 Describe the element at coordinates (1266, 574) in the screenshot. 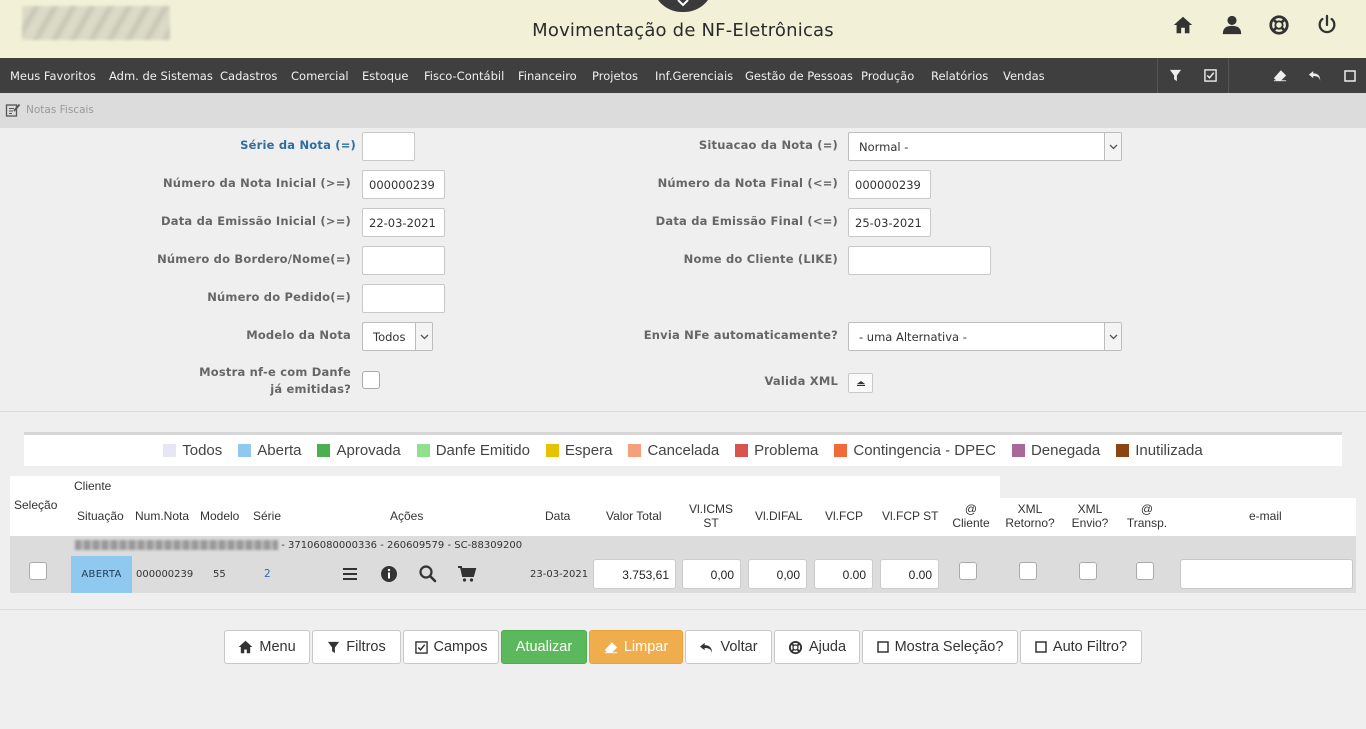

I see `email-input` at that location.